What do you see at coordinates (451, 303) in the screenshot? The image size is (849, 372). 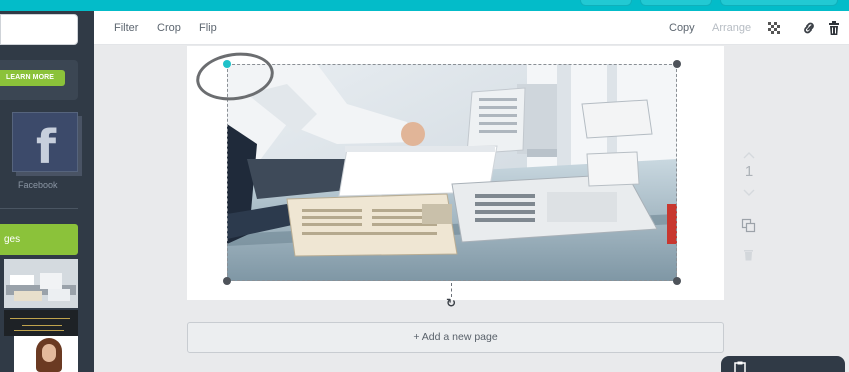 I see `rotate-icon: ↻` at bounding box center [451, 303].